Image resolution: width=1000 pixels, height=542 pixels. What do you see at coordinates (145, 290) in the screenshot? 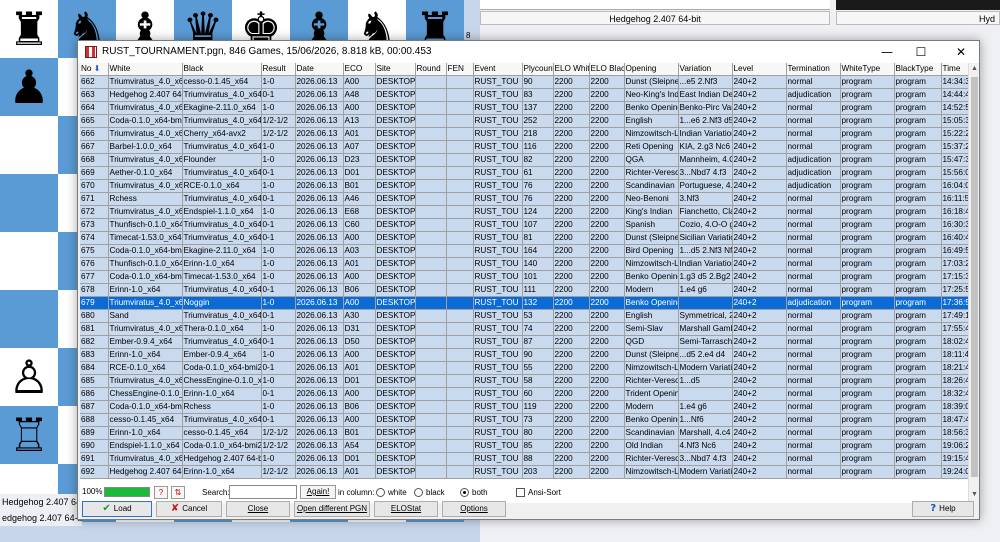
I see `table-cell: Erinn-1.0_x64` at bounding box center [145, 290].